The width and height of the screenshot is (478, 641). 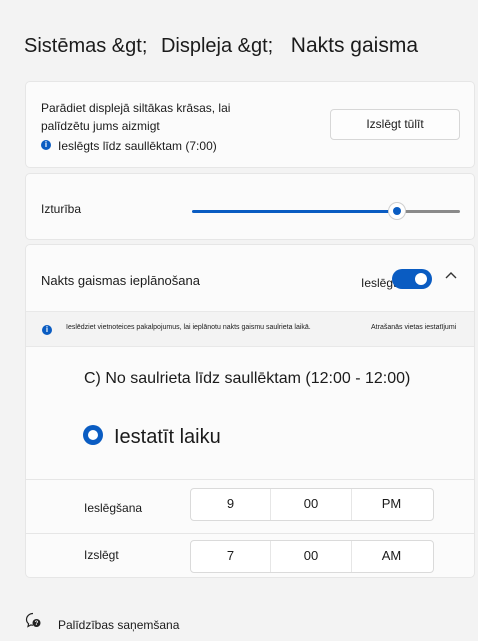 I want to click on turn-off-label: Izslēgt, so click(x=101, y=555).